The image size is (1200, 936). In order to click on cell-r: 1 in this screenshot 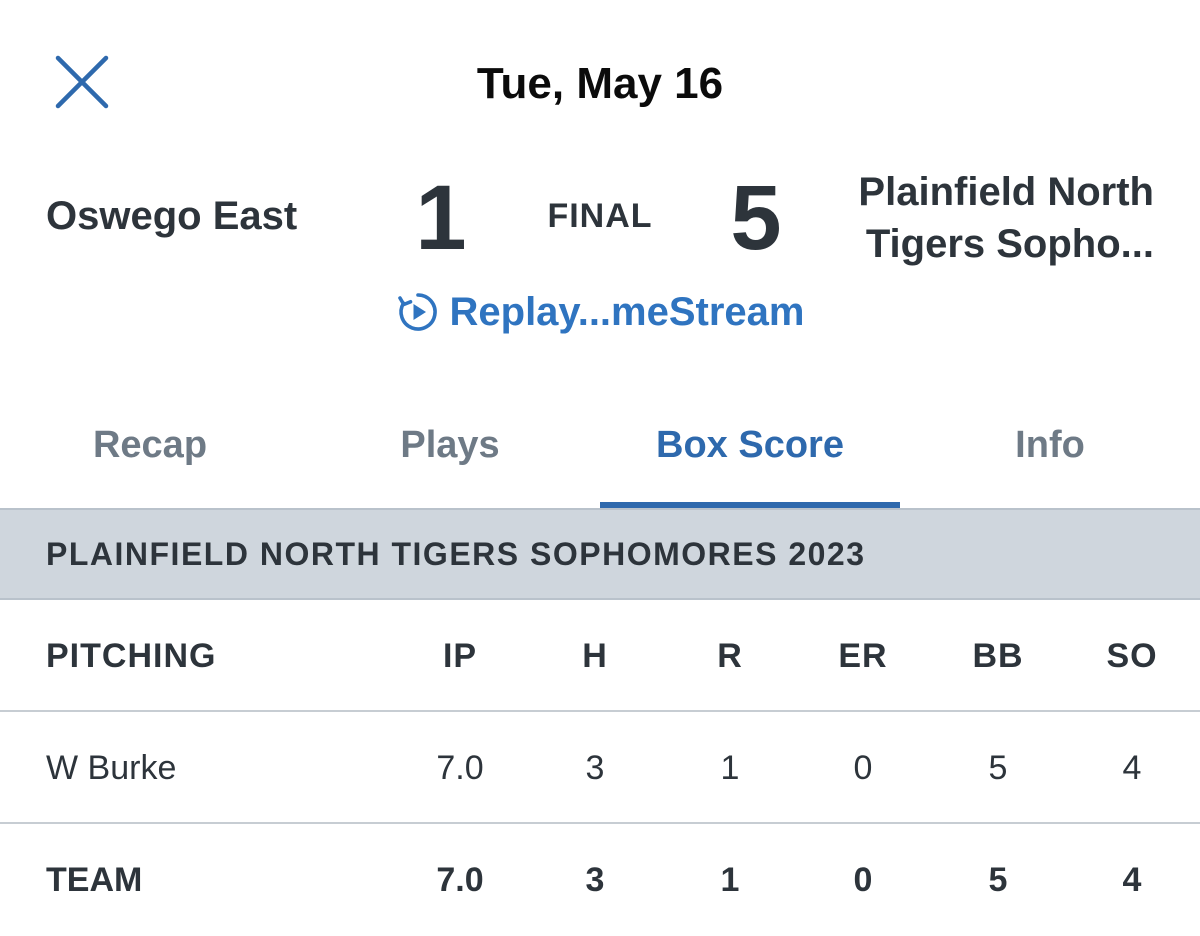, I will do `click(730, 768)`.